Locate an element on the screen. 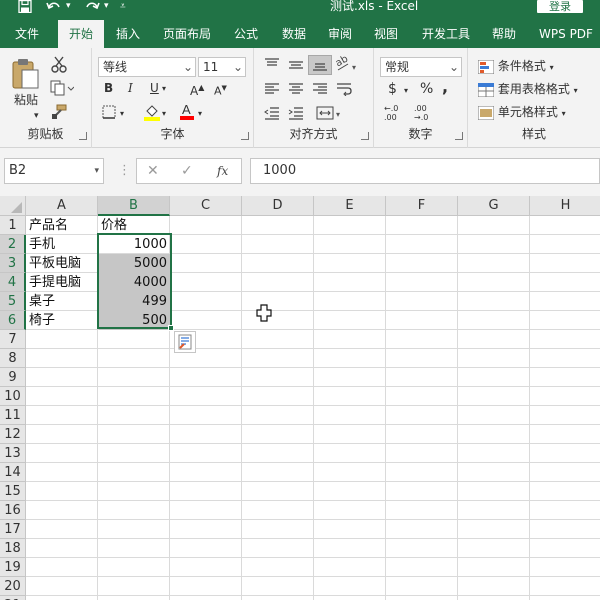 Image resolution: width=600 pixels, height=600 pixels. column-header-f: F is located at coordinates (422, 206).